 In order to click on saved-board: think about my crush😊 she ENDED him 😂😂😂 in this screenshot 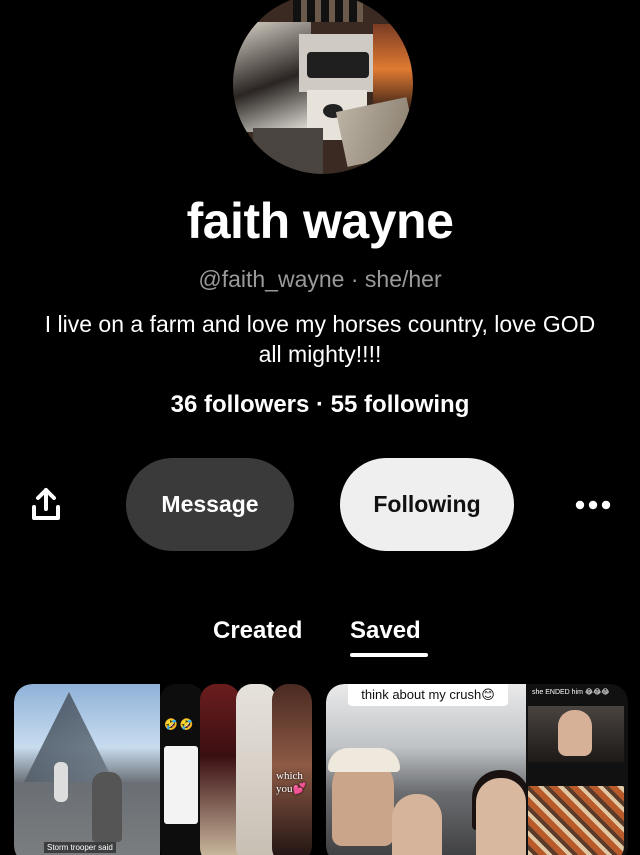, I will do `click(477, 769)`.